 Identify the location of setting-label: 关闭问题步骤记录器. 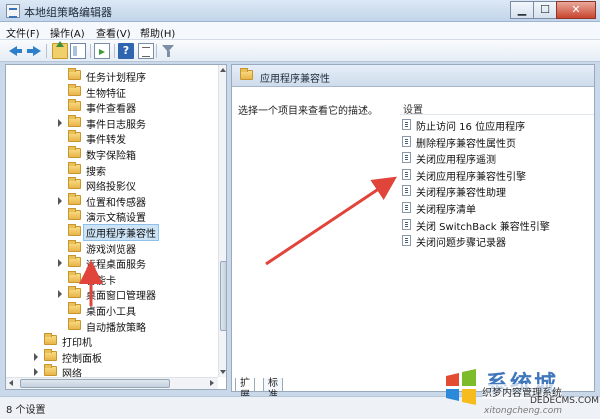
(461, 244).